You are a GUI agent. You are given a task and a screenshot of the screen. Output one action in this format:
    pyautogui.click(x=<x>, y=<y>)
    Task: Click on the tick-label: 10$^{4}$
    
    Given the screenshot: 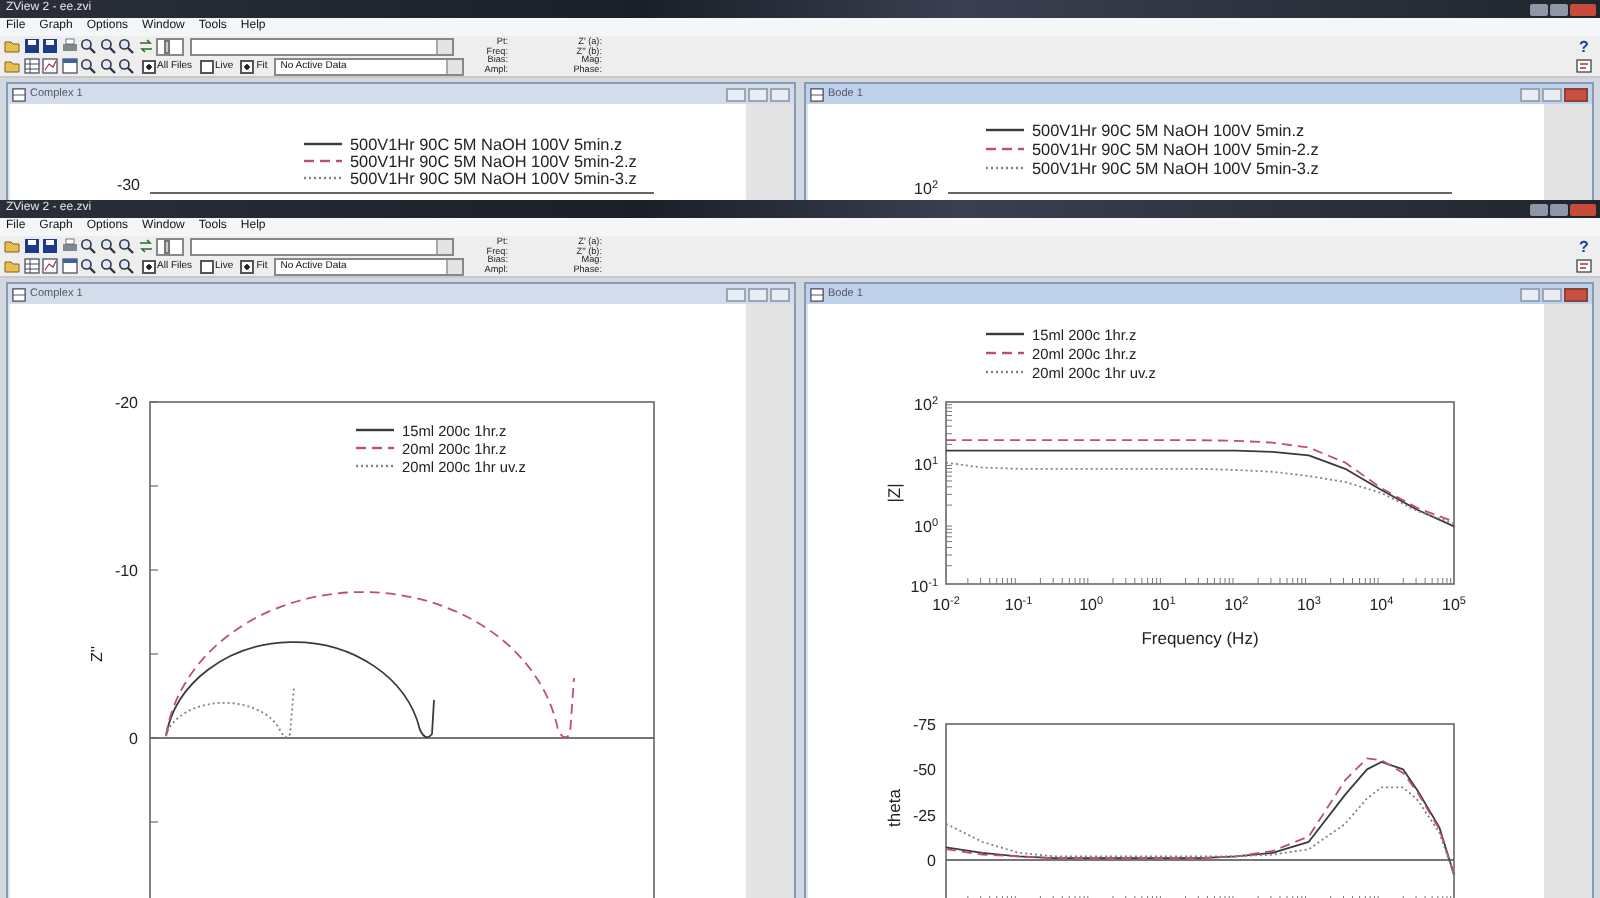 What is the action you would take?
    pyautogui.click(x=1381, y=605)
    